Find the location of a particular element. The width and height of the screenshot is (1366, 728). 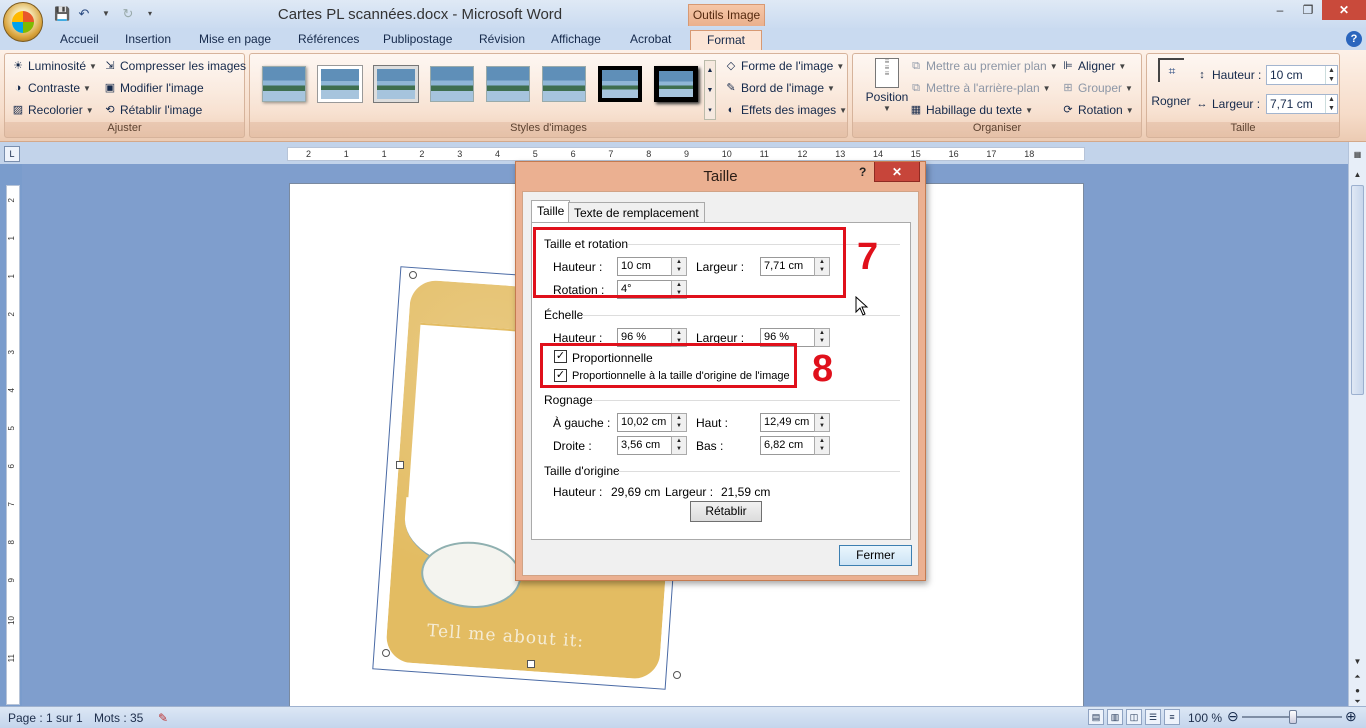

scroll-down-icon: ▼ is located at coordinates (1357, 661).